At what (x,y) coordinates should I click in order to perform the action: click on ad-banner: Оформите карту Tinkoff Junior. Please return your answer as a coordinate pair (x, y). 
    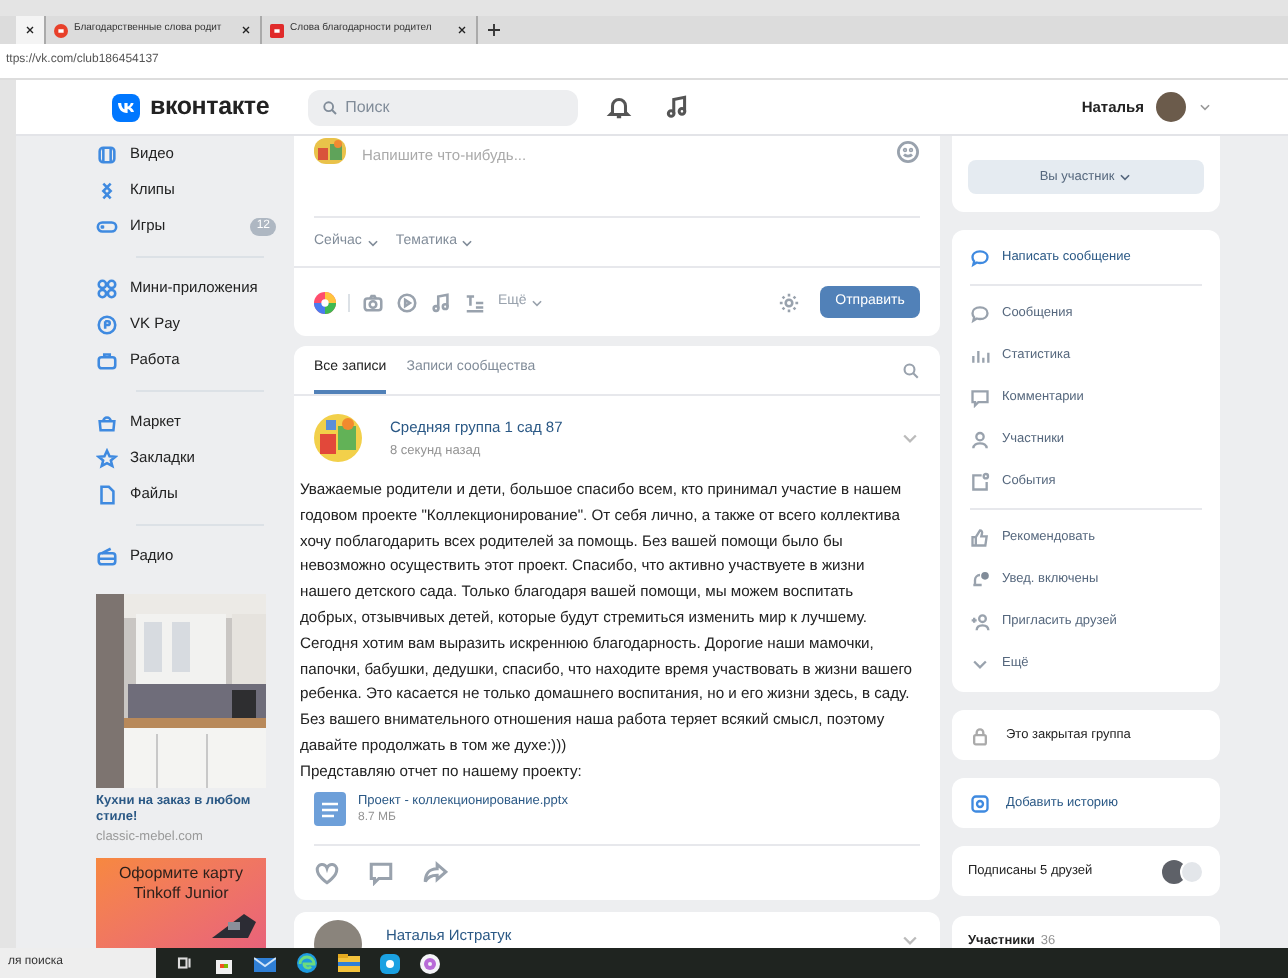
    Looking at the image, I should click on (181, 902).